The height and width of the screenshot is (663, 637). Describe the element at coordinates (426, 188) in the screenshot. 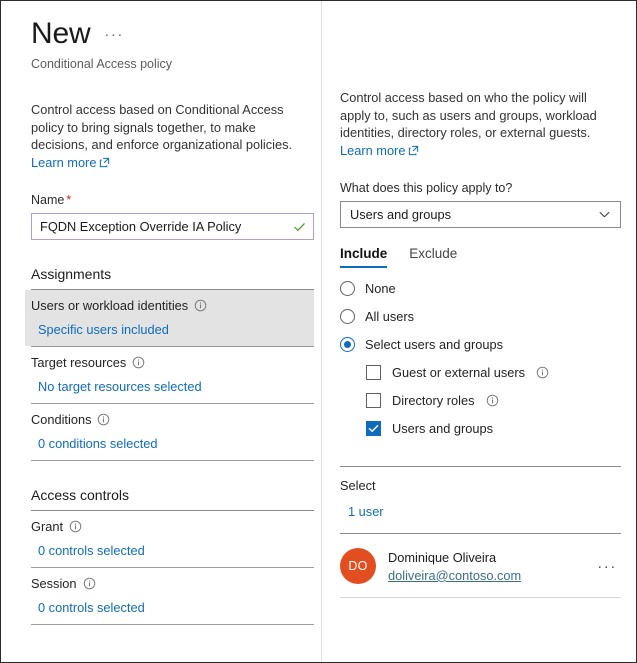

I see `apply-to-label: What does this policy apply to?` at that location.